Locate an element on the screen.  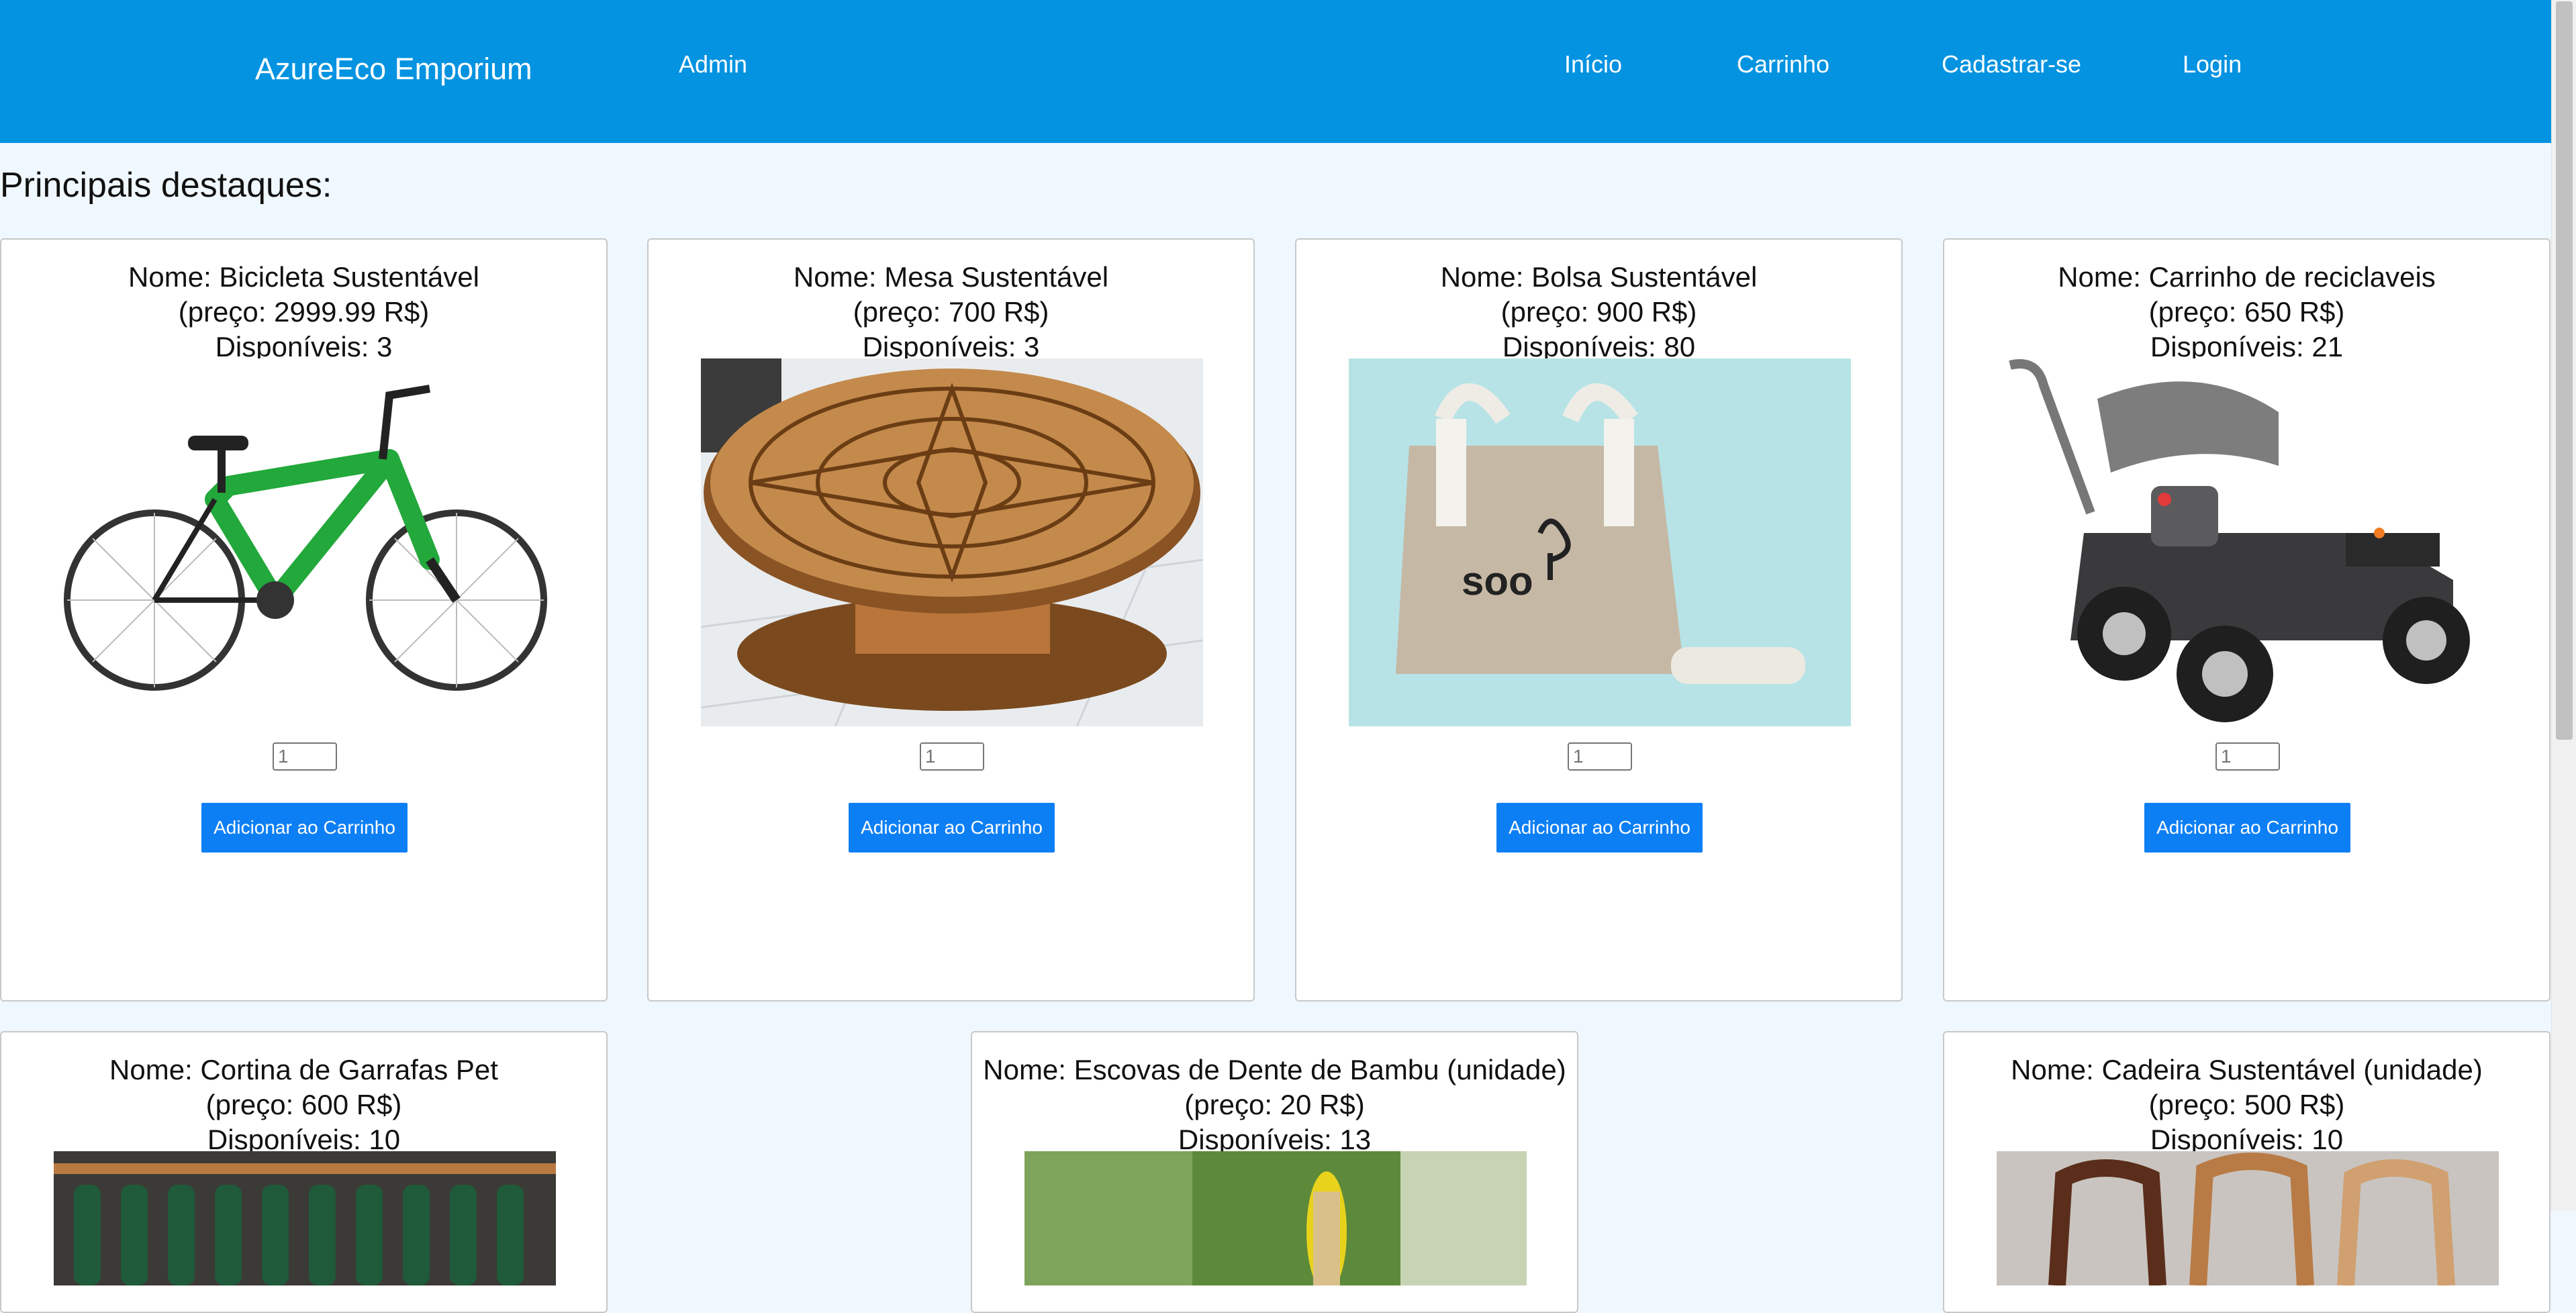
product-stock: Disponíveis: 21 is located at coordinates (2247, 346).